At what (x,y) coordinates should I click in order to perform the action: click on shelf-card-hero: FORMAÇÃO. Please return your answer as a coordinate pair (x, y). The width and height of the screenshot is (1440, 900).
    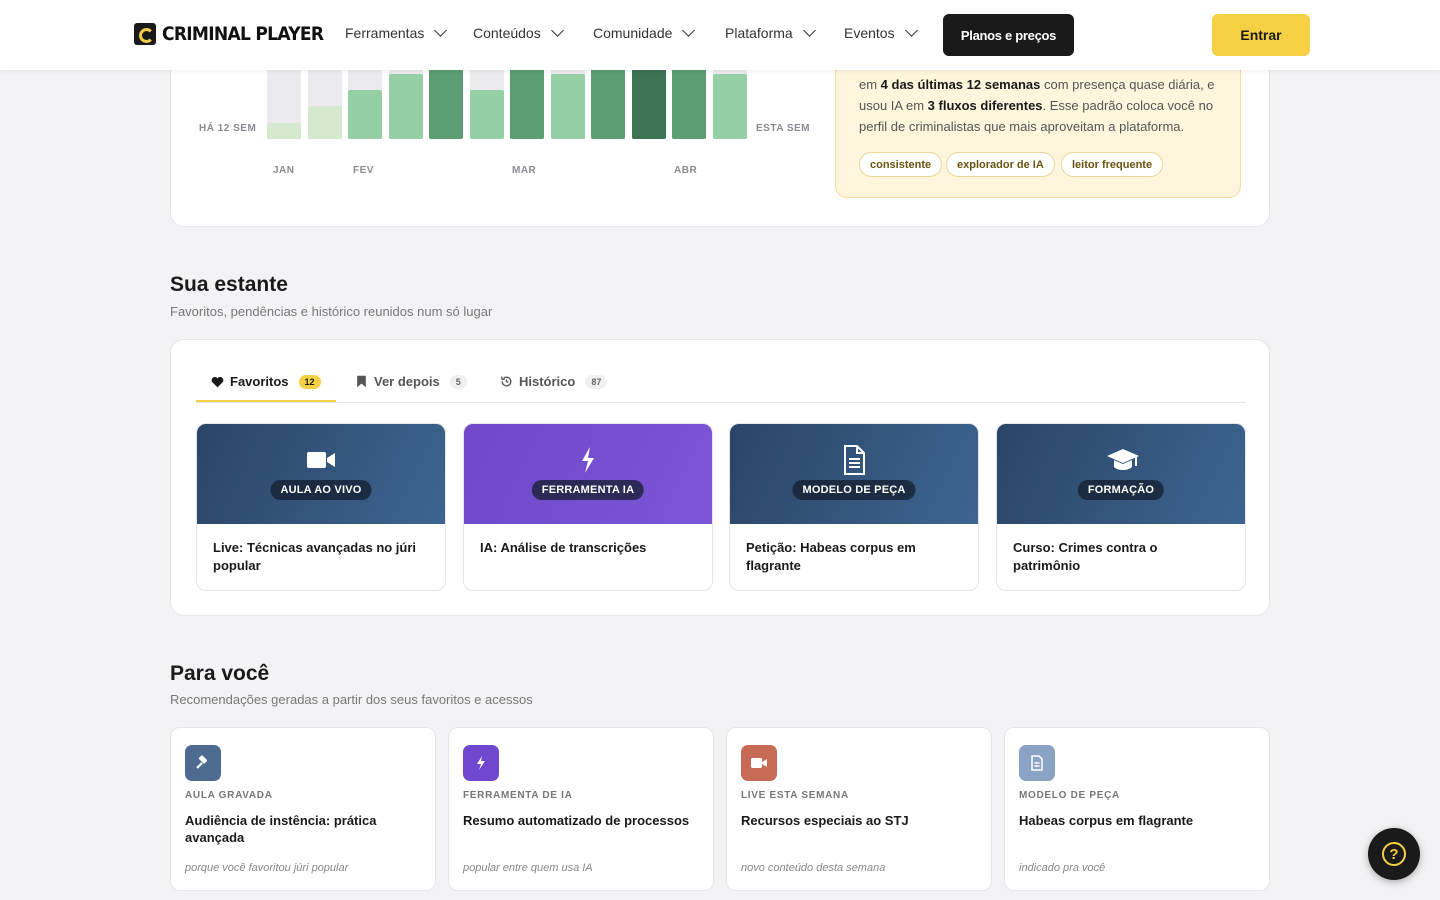
    Looking at the image, I should click on (1121, 474).